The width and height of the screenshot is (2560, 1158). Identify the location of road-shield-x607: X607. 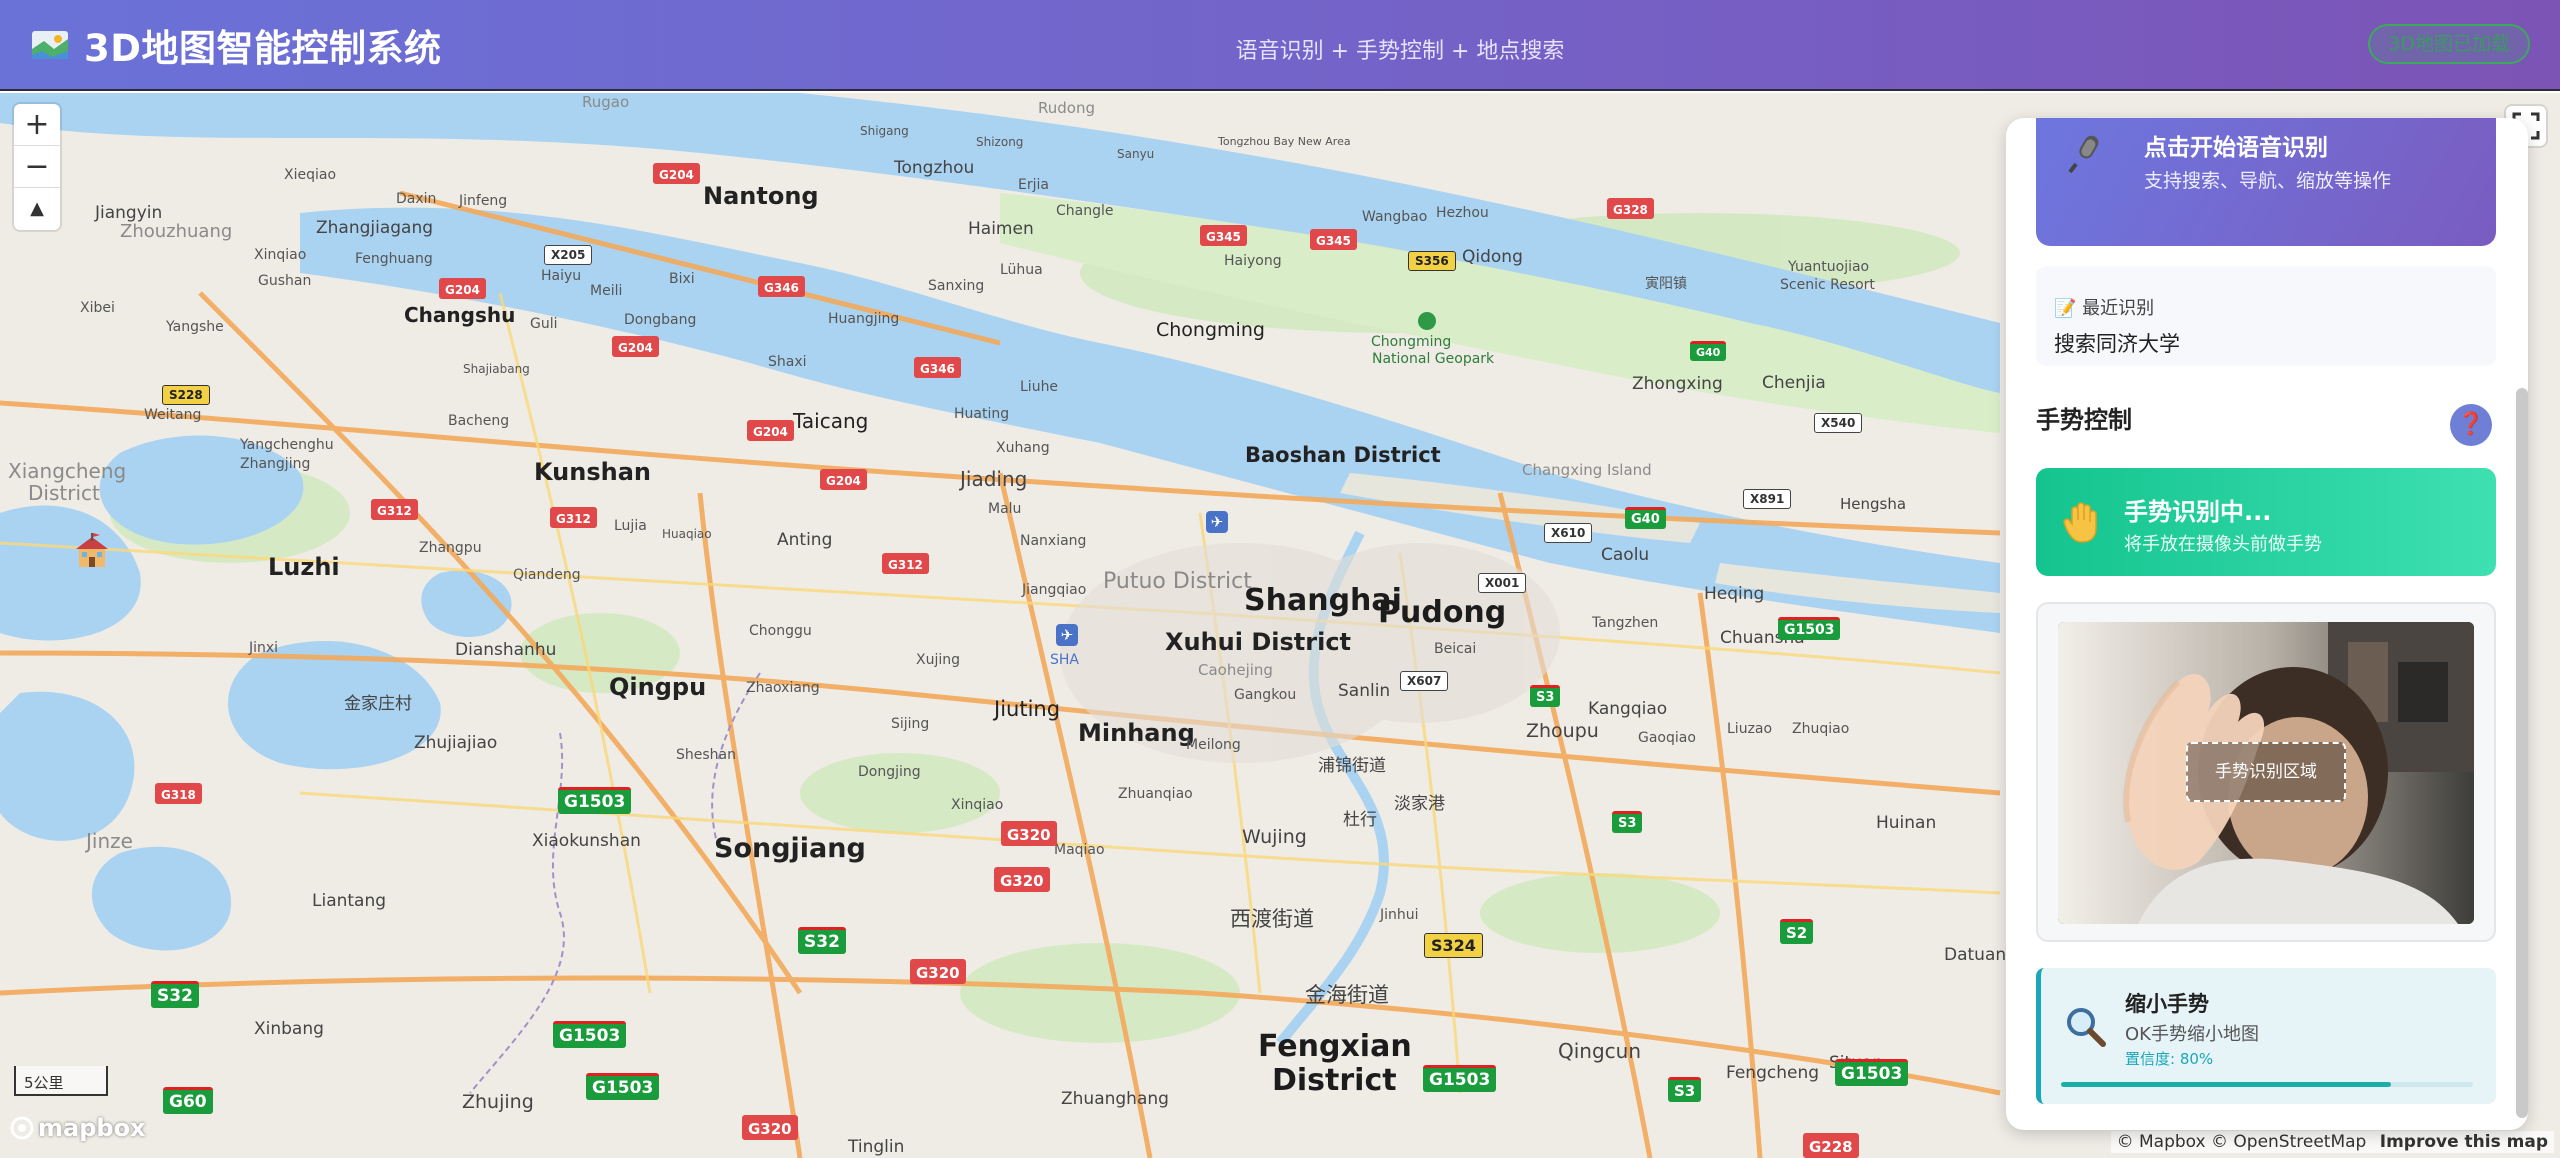
(1424, 681).